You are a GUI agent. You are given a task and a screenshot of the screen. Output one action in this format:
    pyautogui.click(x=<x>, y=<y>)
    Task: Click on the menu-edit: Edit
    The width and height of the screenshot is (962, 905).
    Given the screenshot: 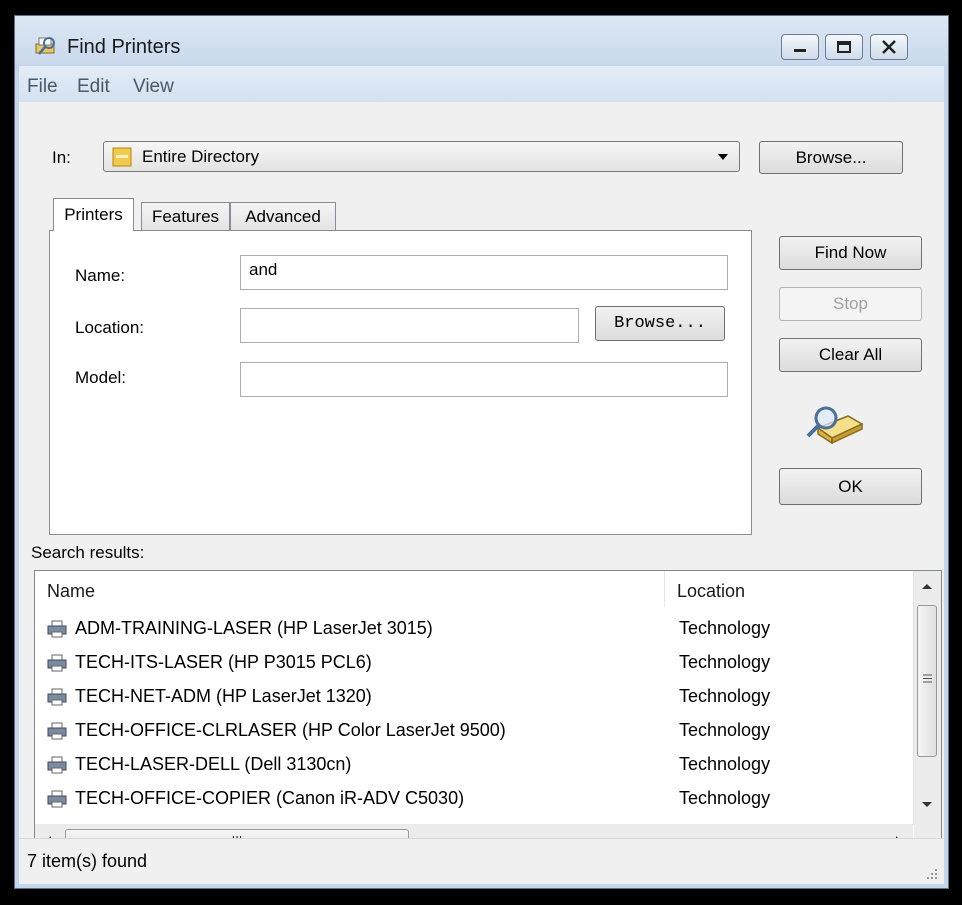 What is the action you would take?
    pyautogui.click(x=93, y=87)
    